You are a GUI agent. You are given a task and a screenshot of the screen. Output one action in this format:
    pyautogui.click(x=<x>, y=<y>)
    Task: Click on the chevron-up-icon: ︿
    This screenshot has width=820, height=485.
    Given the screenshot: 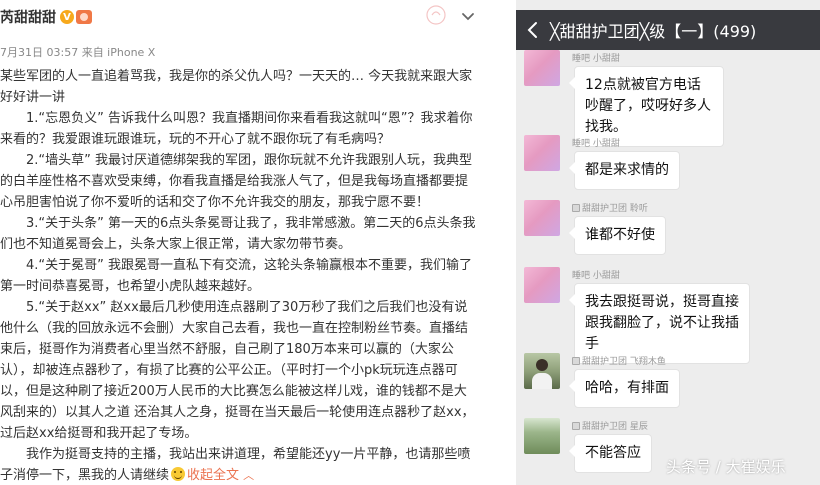 What is the action you would take?
    pyautogui.click(x=248, y=475)
    